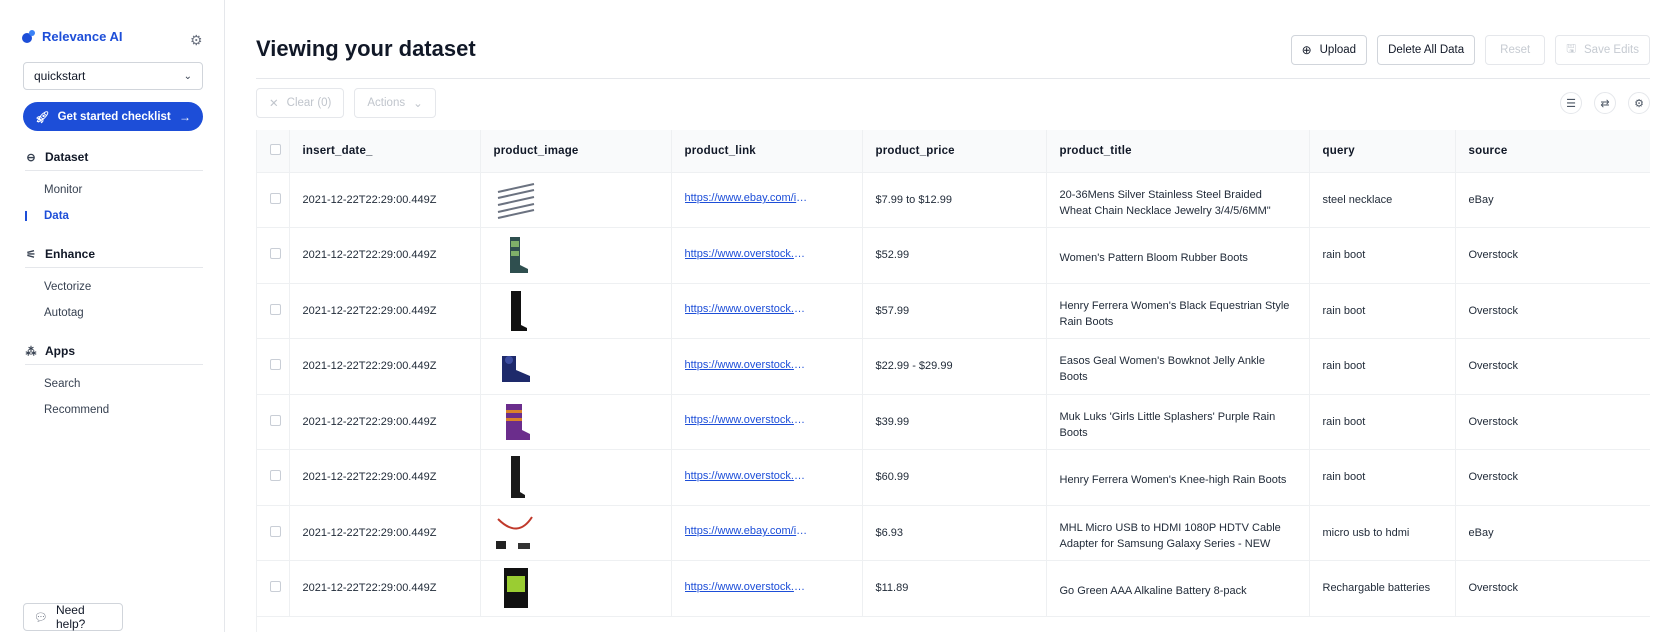 This screenshot has width=1676, height=632. I want to click on cell-product-price: $22.99 - $29.99, so click(954, 366).